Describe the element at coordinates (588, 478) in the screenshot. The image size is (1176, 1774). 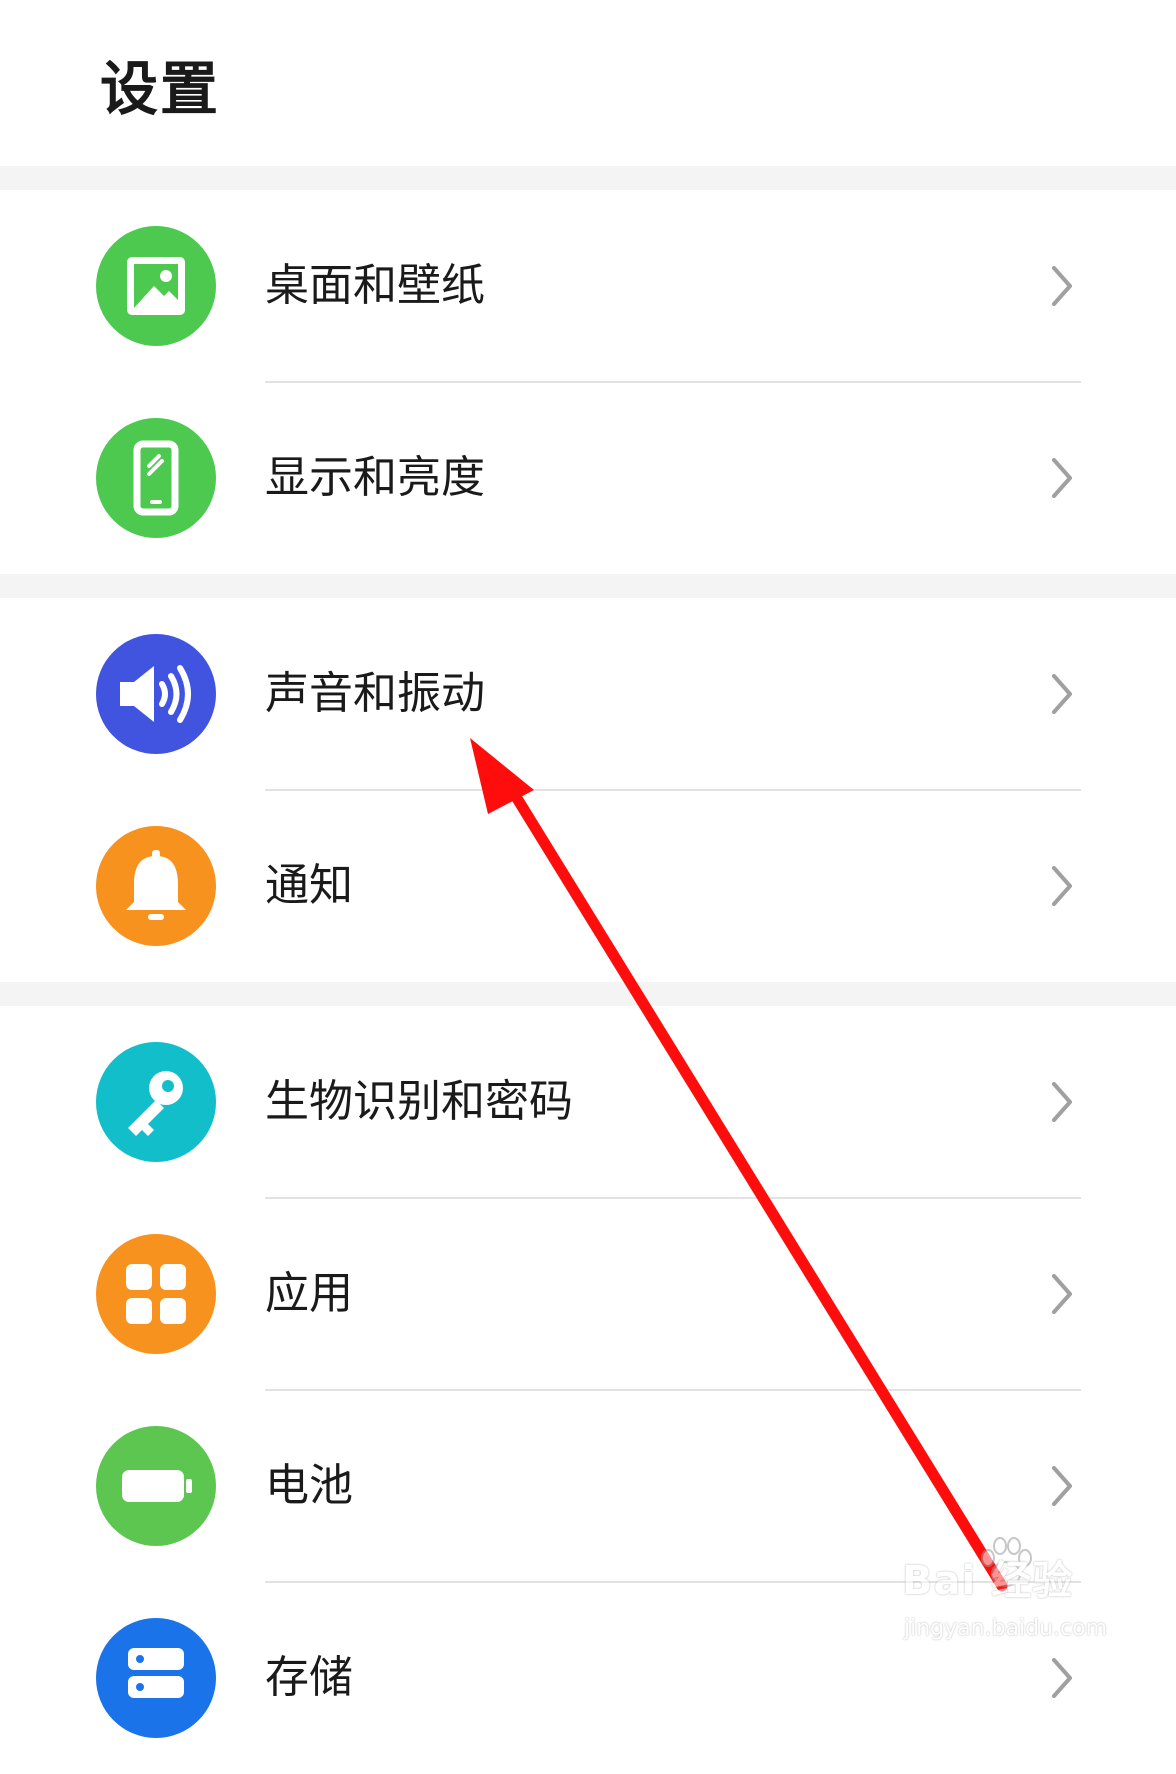
I see `settings-item-display: 显示和亮度` at that location.